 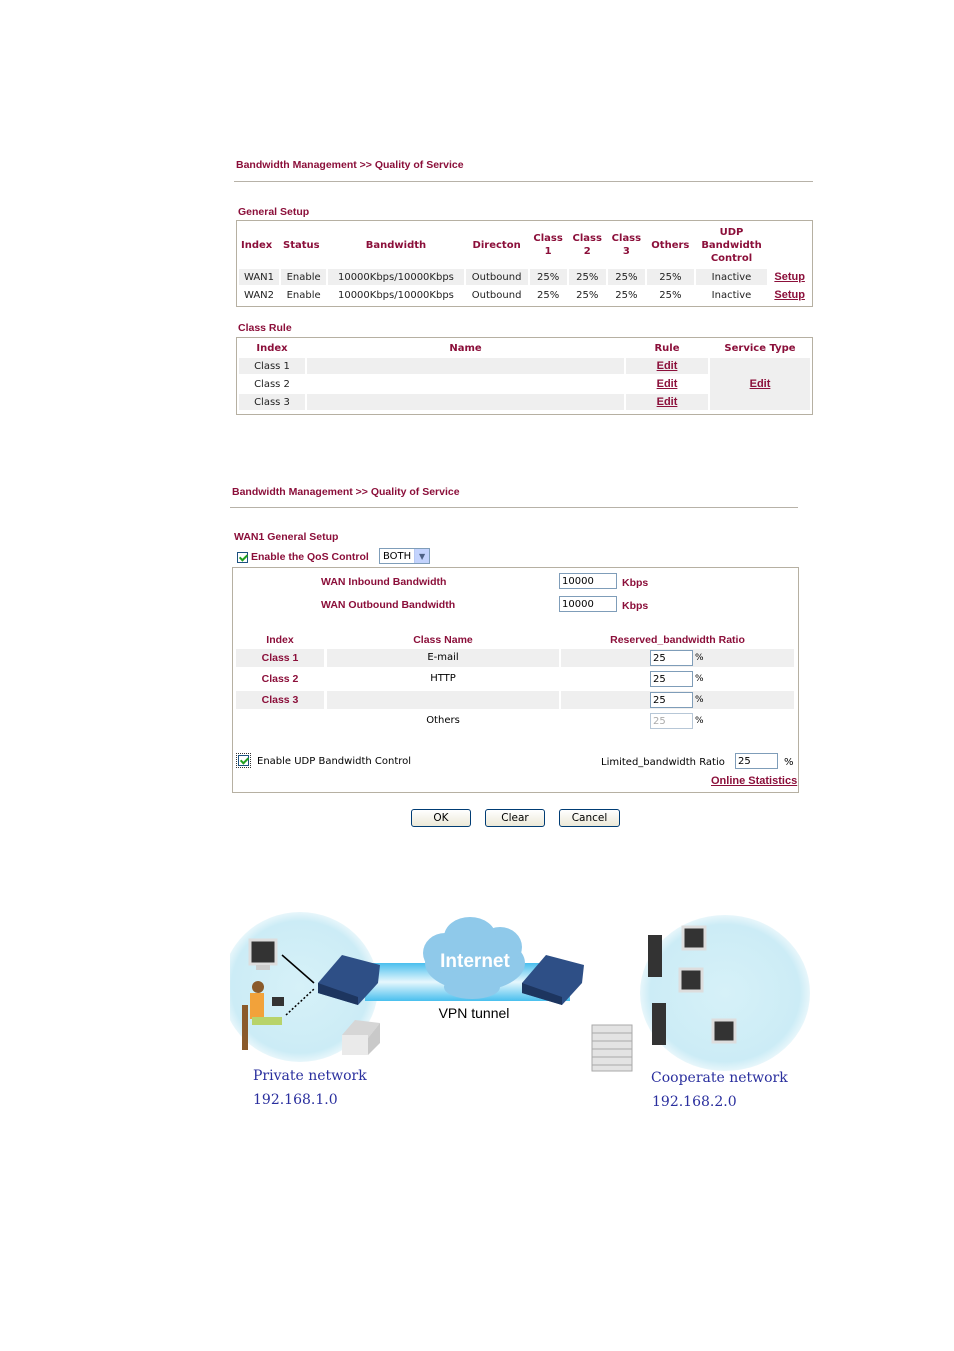 I want to click on enable-qos-checkbox, so click(x=242, y=557).